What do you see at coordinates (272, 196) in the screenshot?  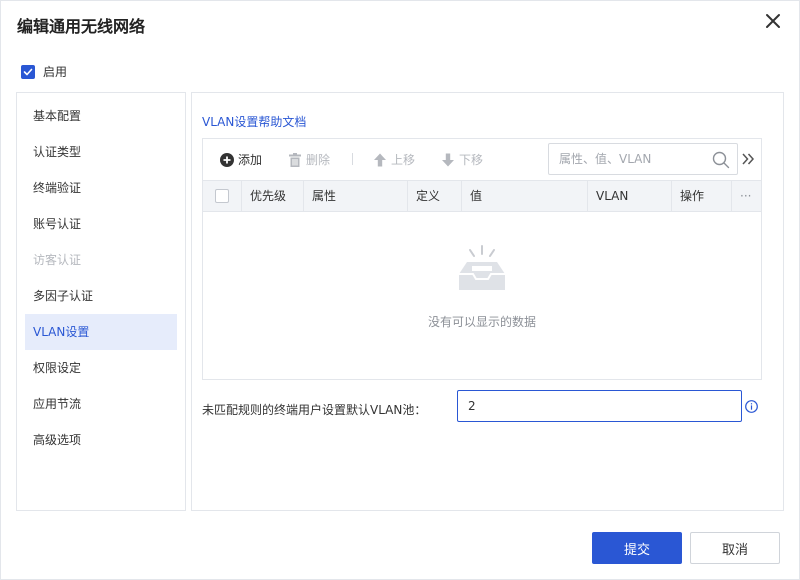 I see `column-header-priority: 优先级` at bounding box center [272, 196].